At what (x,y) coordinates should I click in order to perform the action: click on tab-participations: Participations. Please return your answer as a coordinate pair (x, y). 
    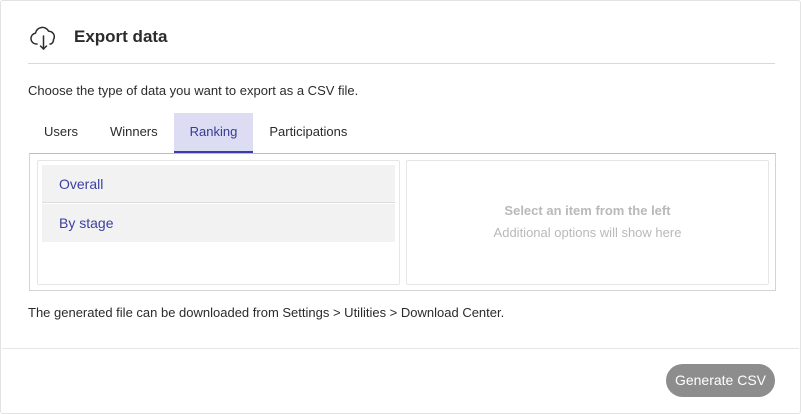
    Looking at the image, I should click on (308, 133).